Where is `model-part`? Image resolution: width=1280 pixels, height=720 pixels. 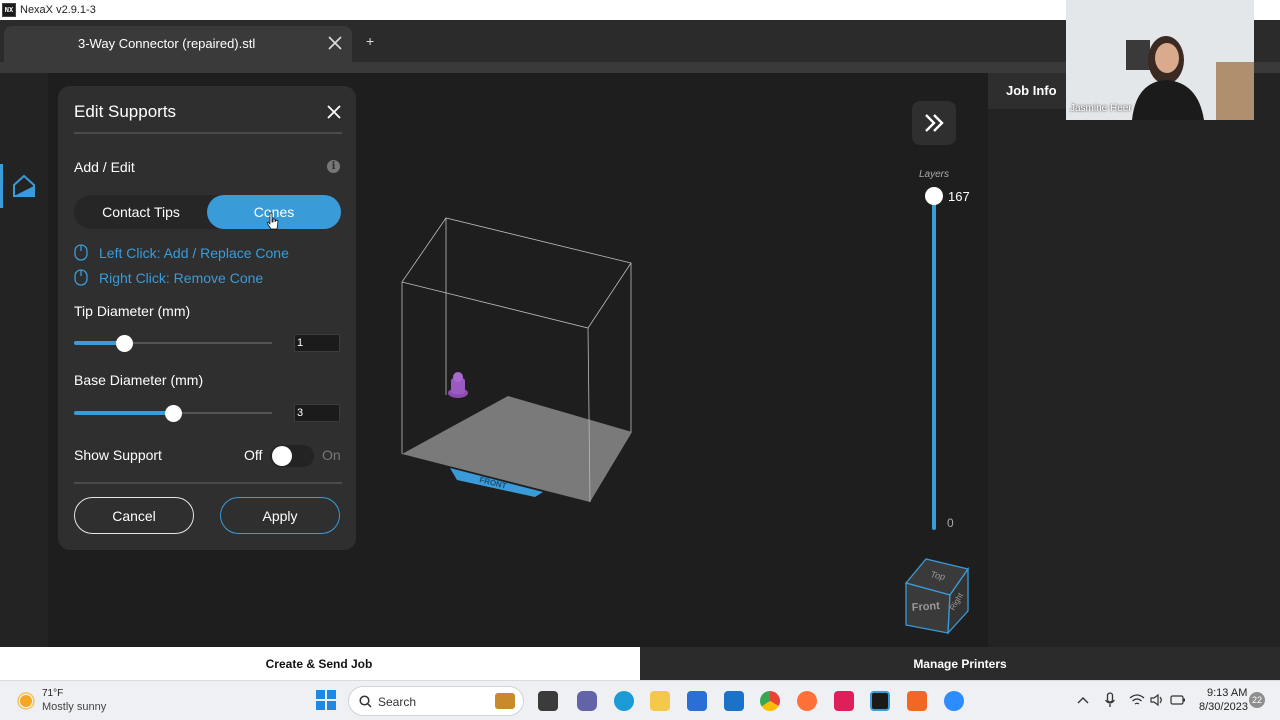 model-part is located at coordinates (458, 385).